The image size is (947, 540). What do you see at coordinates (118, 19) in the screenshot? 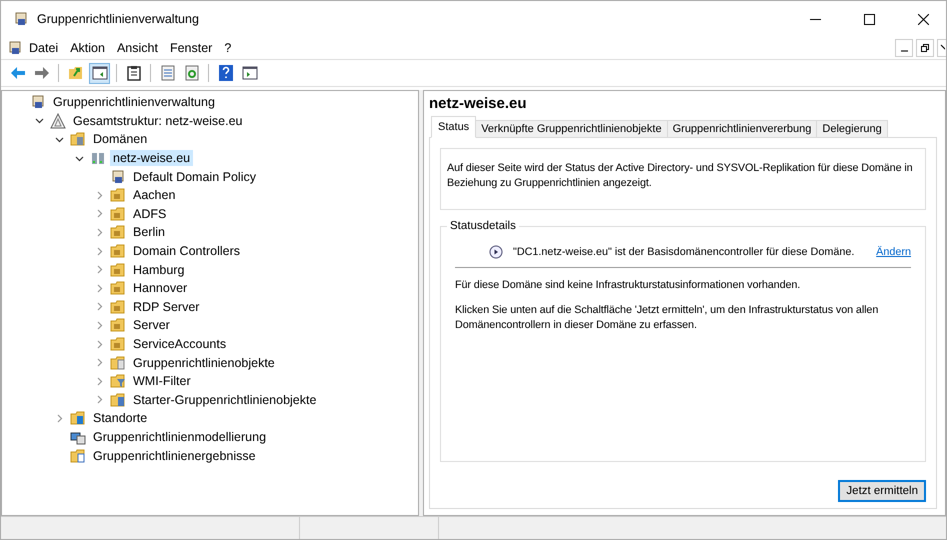
I see `window-title: Gruppenrichtlinienverwaltung` at bounding box center [118, 19].